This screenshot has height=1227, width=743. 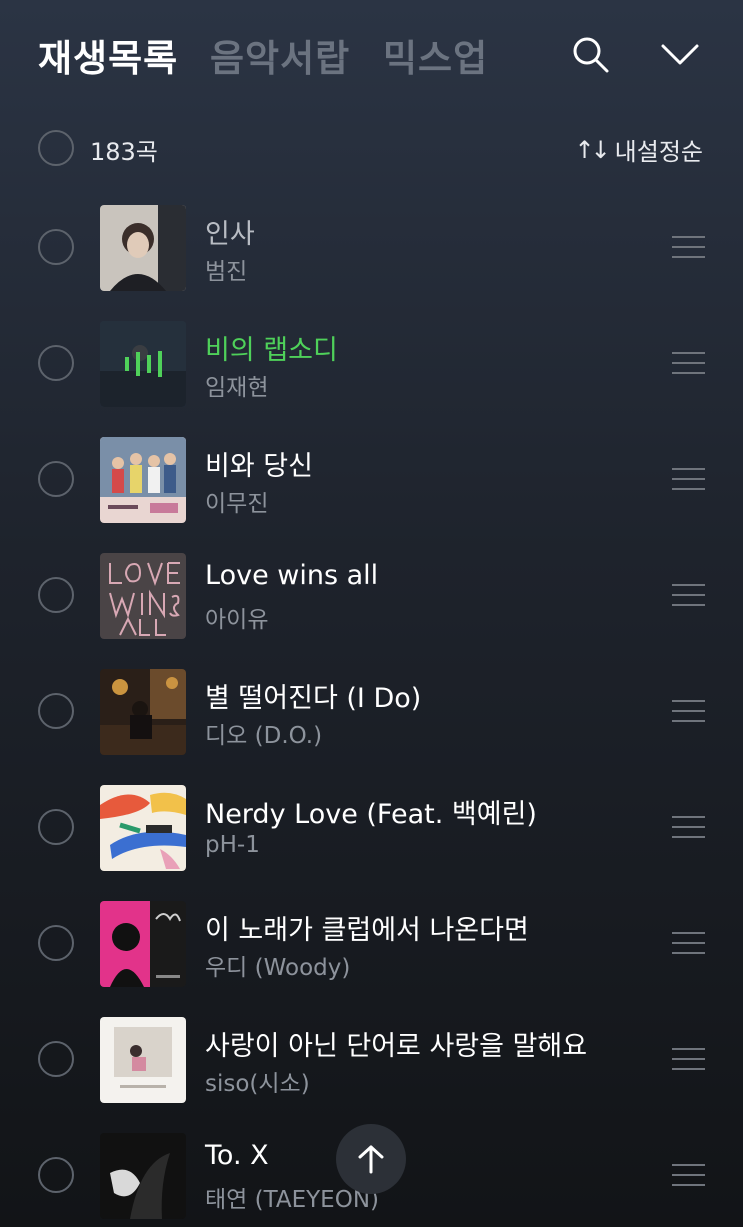 I want to click on track-title: To. X, so click(x=237, y=1155).